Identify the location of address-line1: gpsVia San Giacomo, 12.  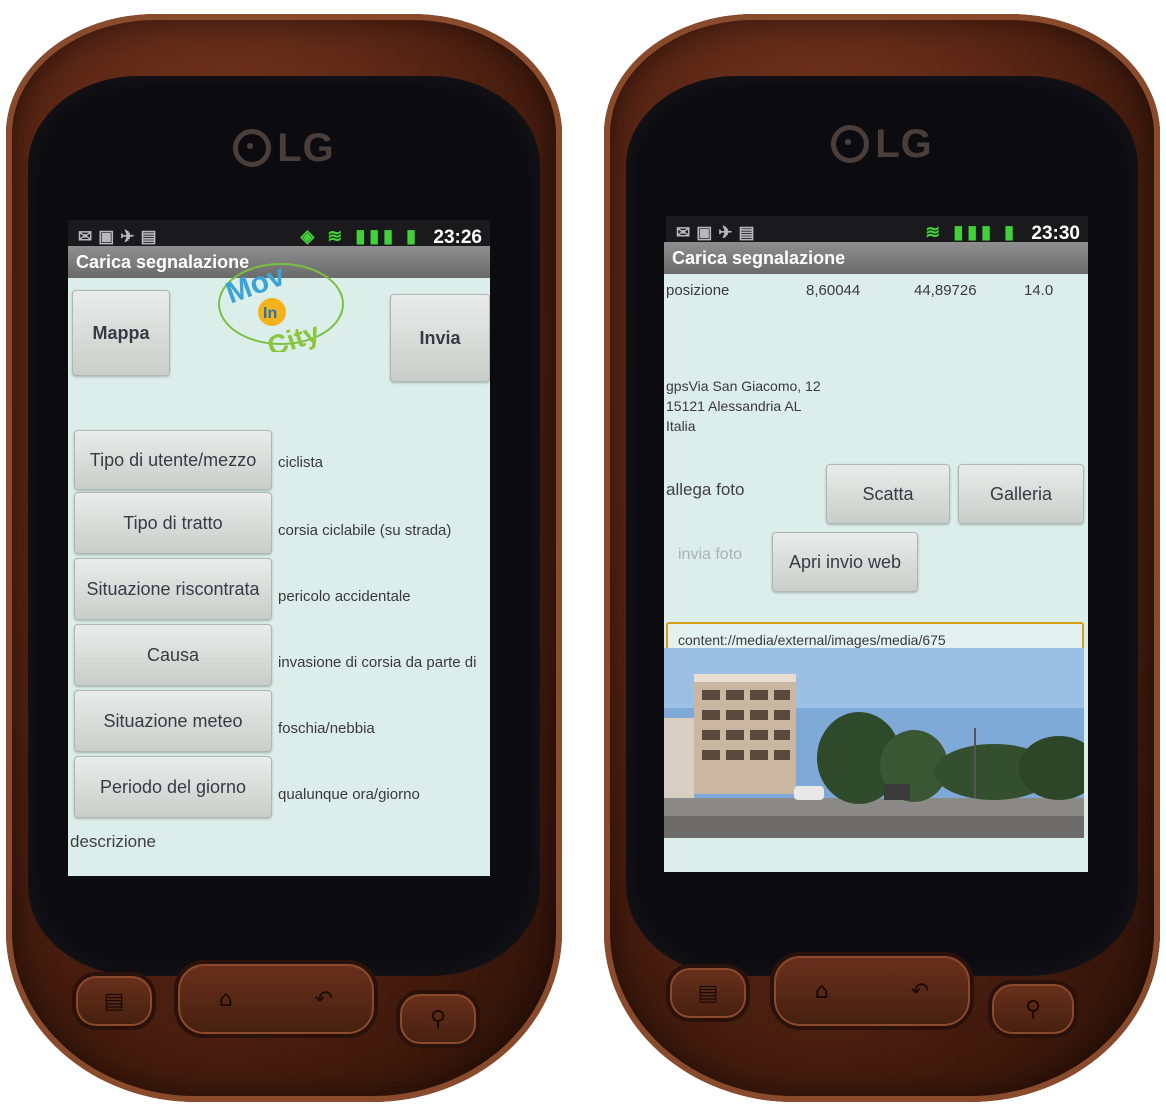
(743, 386).